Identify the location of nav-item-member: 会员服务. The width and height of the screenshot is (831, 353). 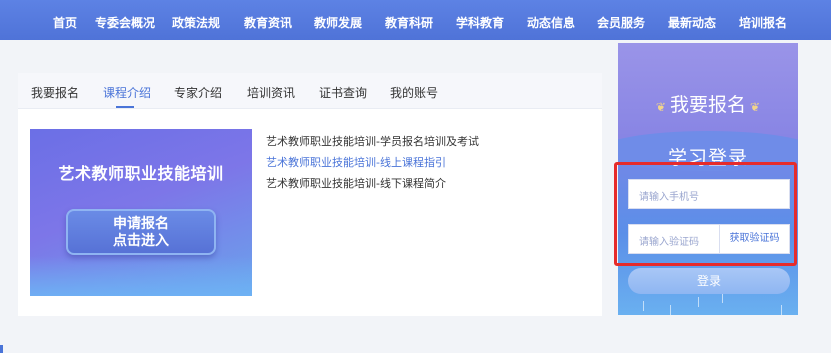
(621, 22).